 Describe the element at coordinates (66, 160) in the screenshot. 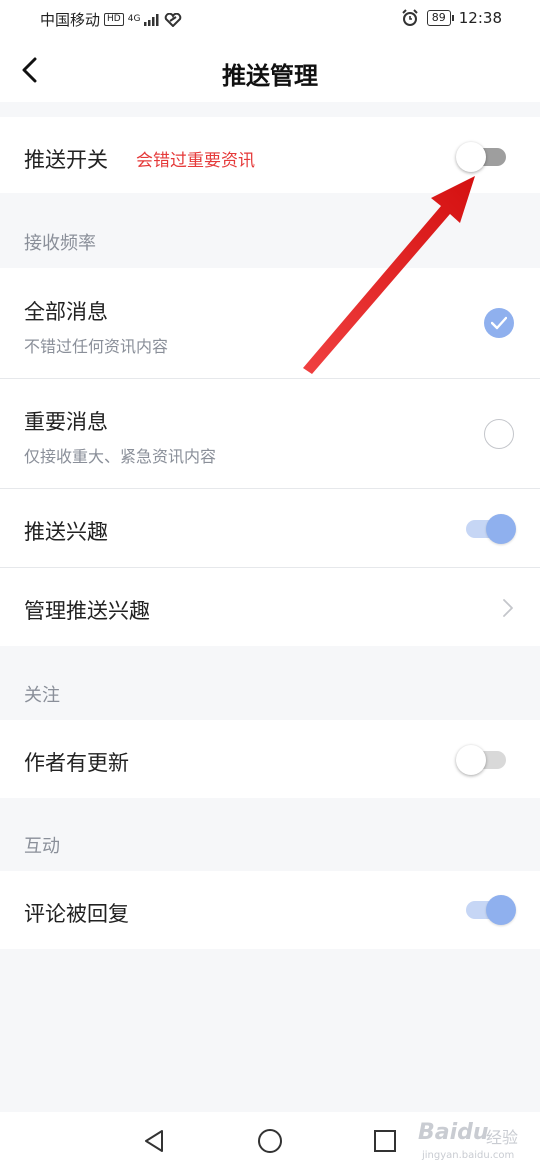

I see `push-switch-label: 推送开关` at that location.